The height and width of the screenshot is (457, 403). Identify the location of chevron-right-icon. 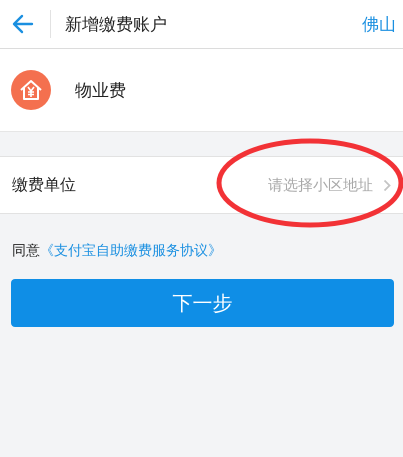
(387, 185).